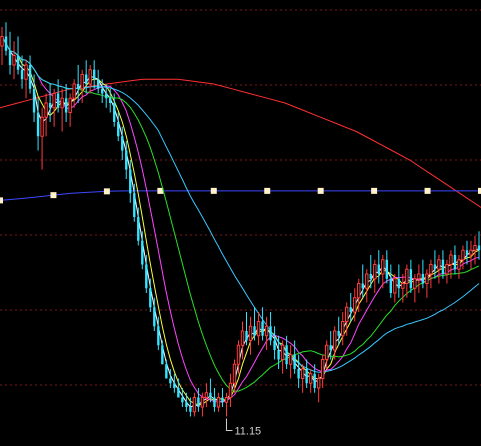  I want to click on low-price-label: 11.15, so click(247, 432).